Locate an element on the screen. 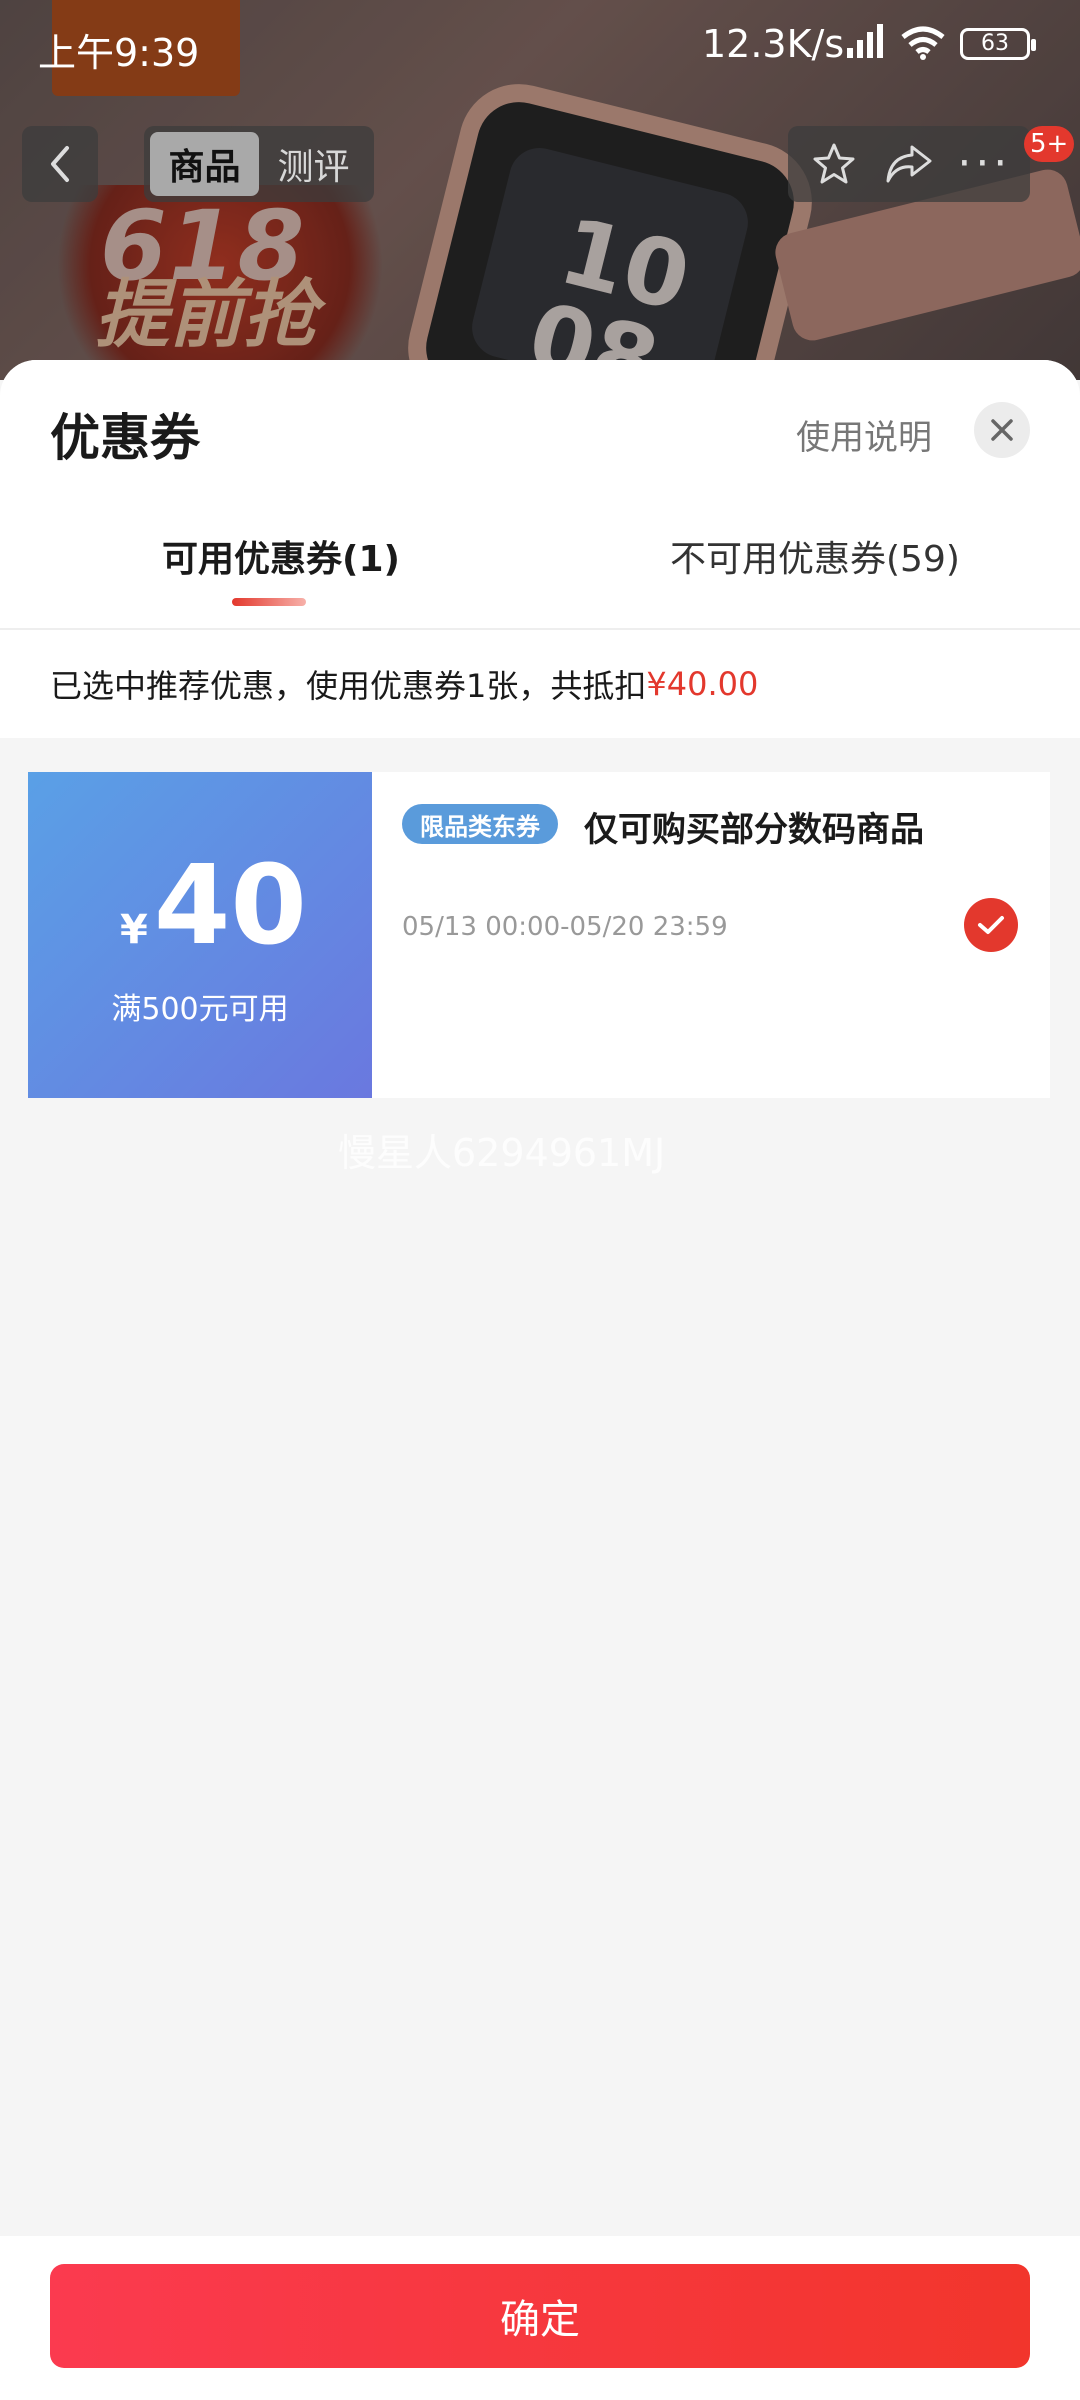 The image size is (1080, 2400). coupon-value-panel: ¥ 40 满500元可用 is located at coordinates (197, 935).